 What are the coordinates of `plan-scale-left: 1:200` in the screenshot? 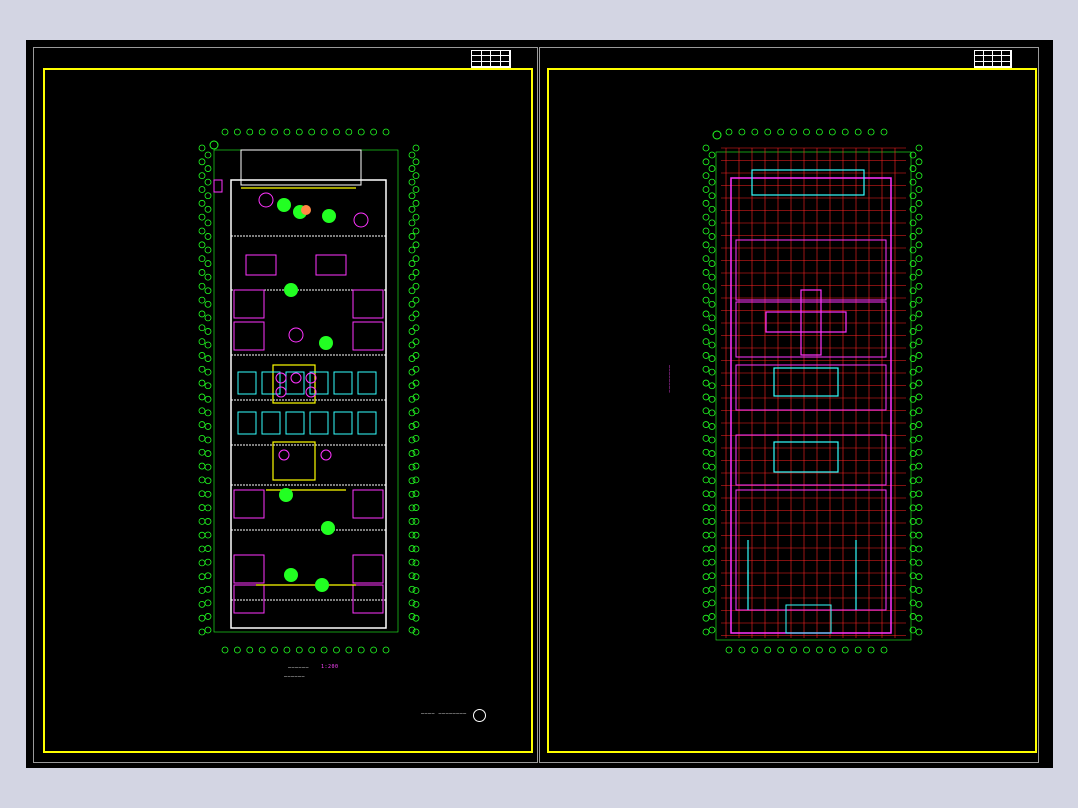 It's located at (330, 667).